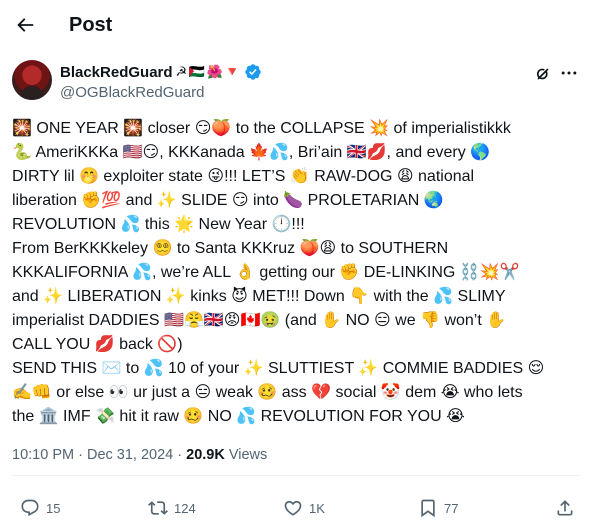 Image resolution: width=592 pixels, height=531 pixels. What do you see at coordinates (116, 72) in the screenshot?
I see `author-display-name: BlackRedGuard` at bounding box center [116, 72].